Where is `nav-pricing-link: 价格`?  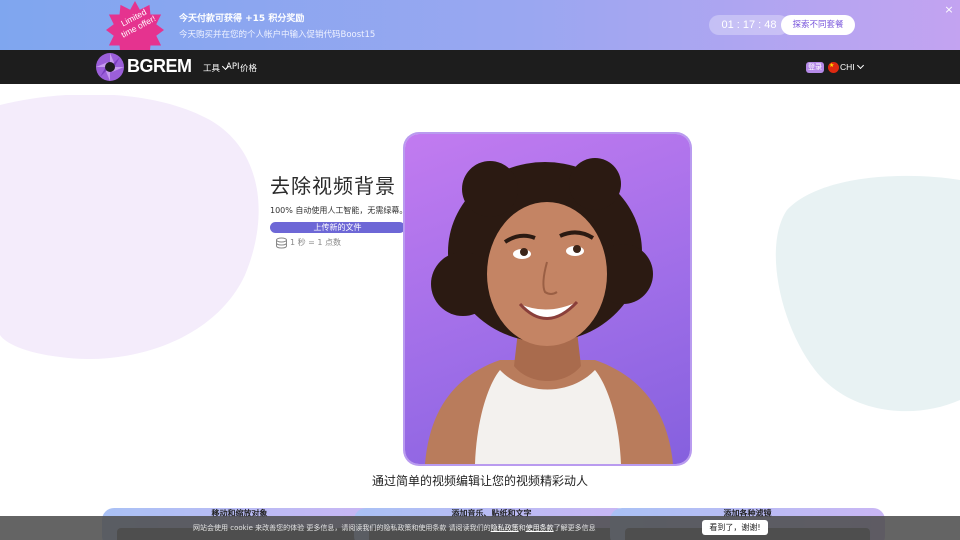 nav-pricing-link: 价格 is located at coordinates (248, 68).